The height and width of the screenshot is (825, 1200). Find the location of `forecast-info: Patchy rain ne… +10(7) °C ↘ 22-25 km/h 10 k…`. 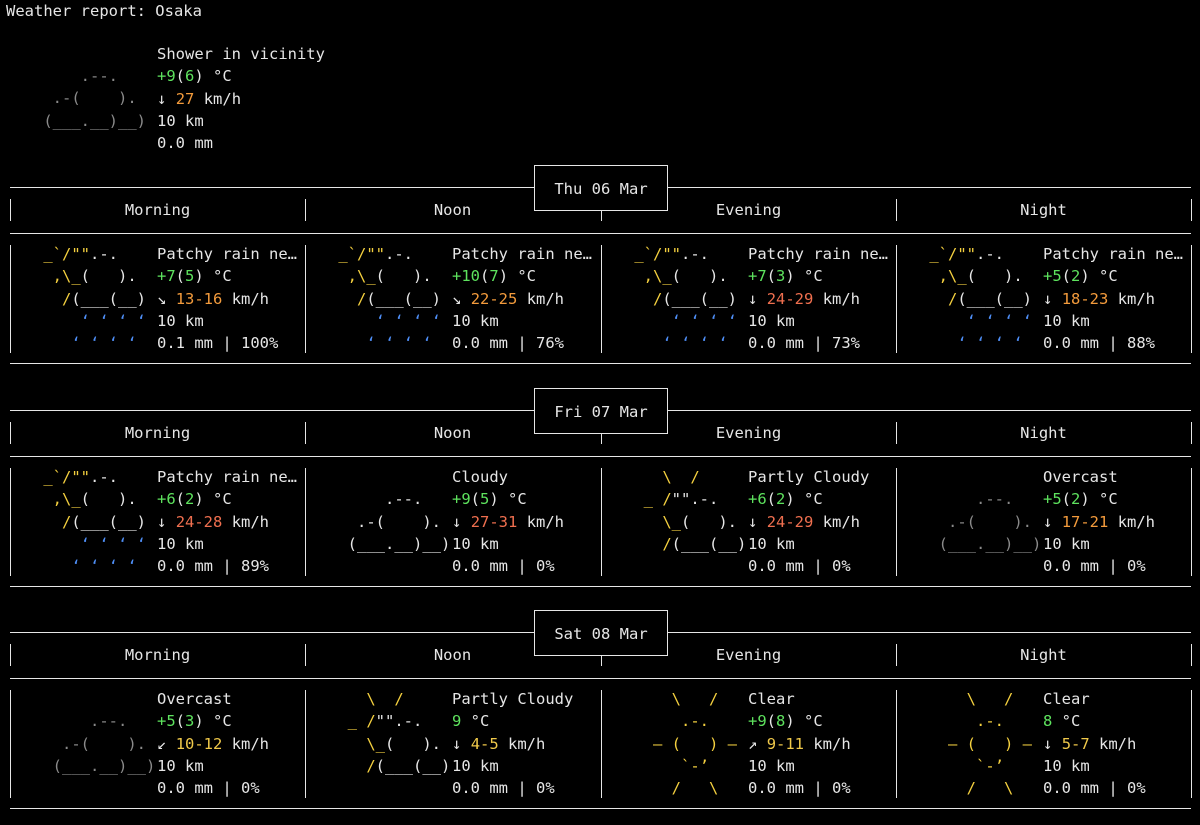

forecast-info: Patchy rain ne… +10(7) °C ↘ 22-25 km/h 10 k… is located at coordinates (522, 298).